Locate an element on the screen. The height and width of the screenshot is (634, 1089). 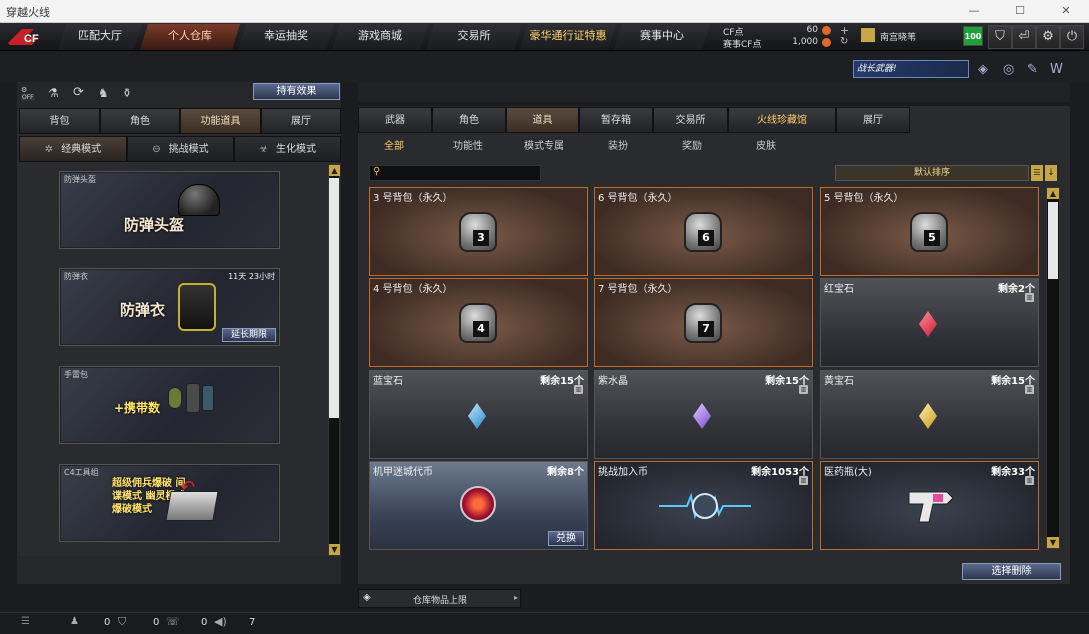
search-box: ⚲ is located at coordinates (455, 173).